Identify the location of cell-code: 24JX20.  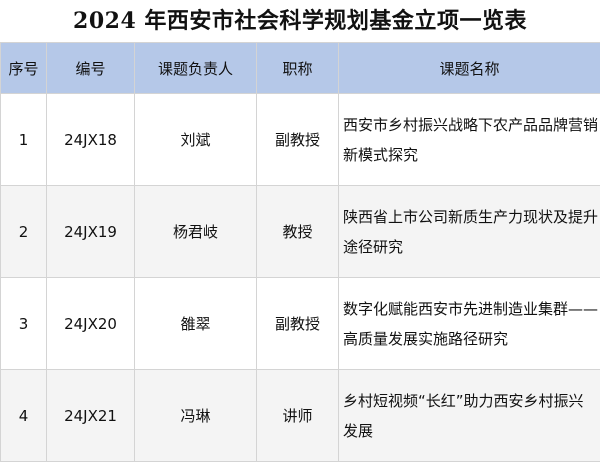
(91, 324).